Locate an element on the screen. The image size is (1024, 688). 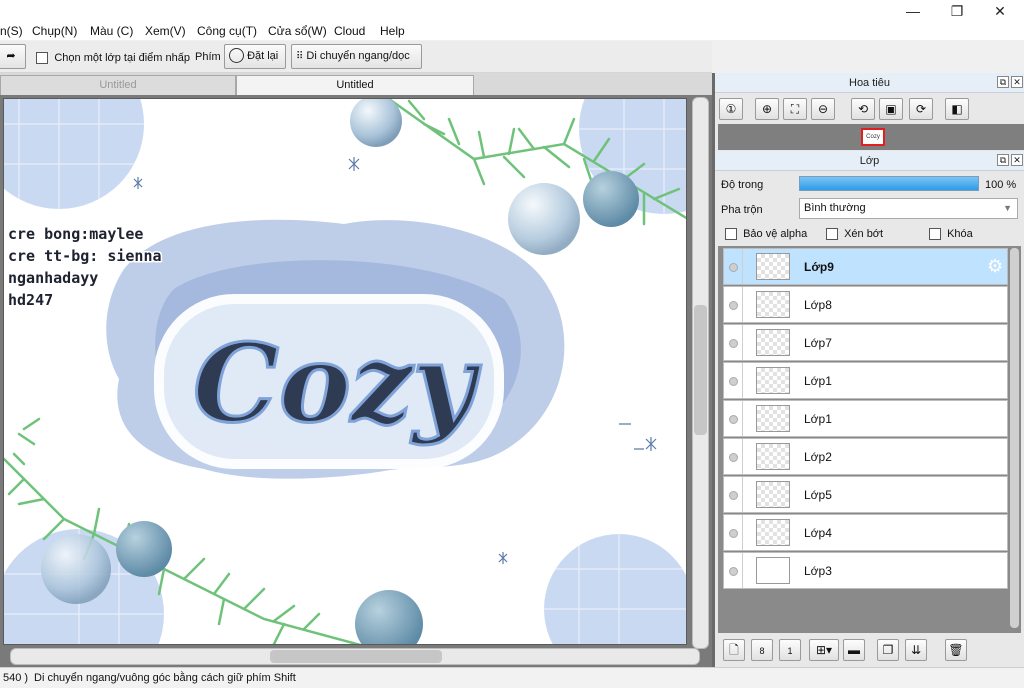
fit-screen-button: ▣ is located at coordinates (891, 109).